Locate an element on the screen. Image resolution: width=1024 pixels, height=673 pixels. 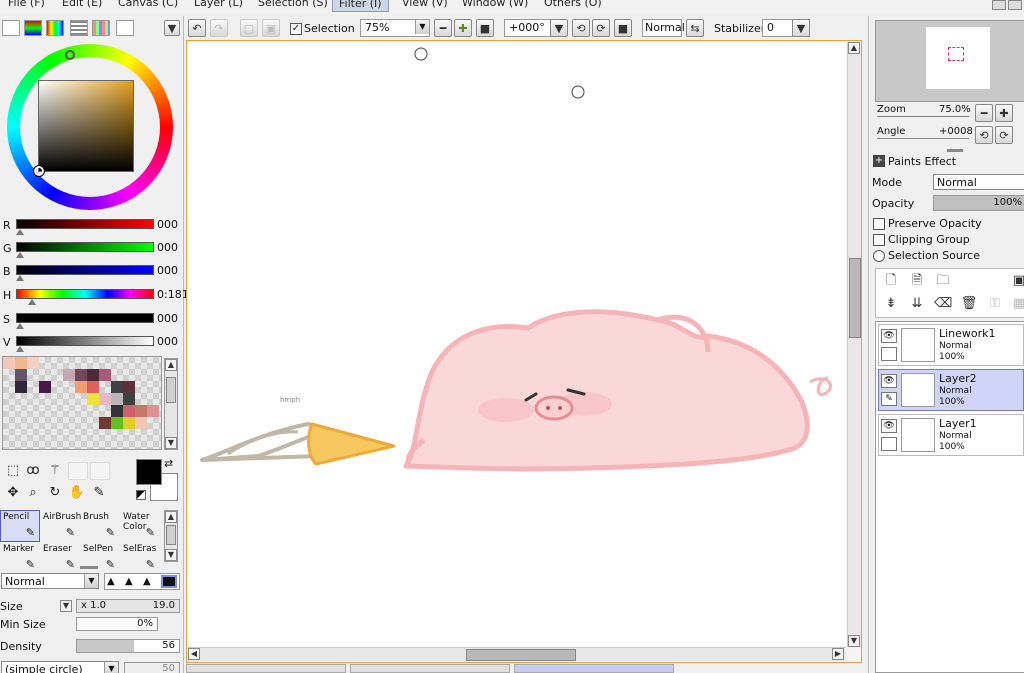
layer-mode-select: Normal is located at coordinates (978, 182).